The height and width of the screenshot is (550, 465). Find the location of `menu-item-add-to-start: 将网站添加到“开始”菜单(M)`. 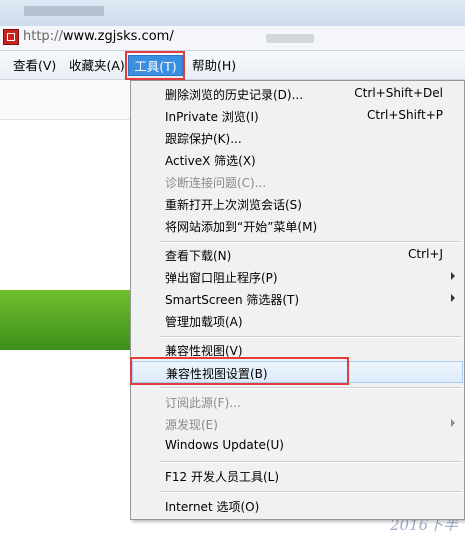

menu-item-add-to-start: 将网站添加到“开始”菜单(M) is located at coordinates (297, 226).